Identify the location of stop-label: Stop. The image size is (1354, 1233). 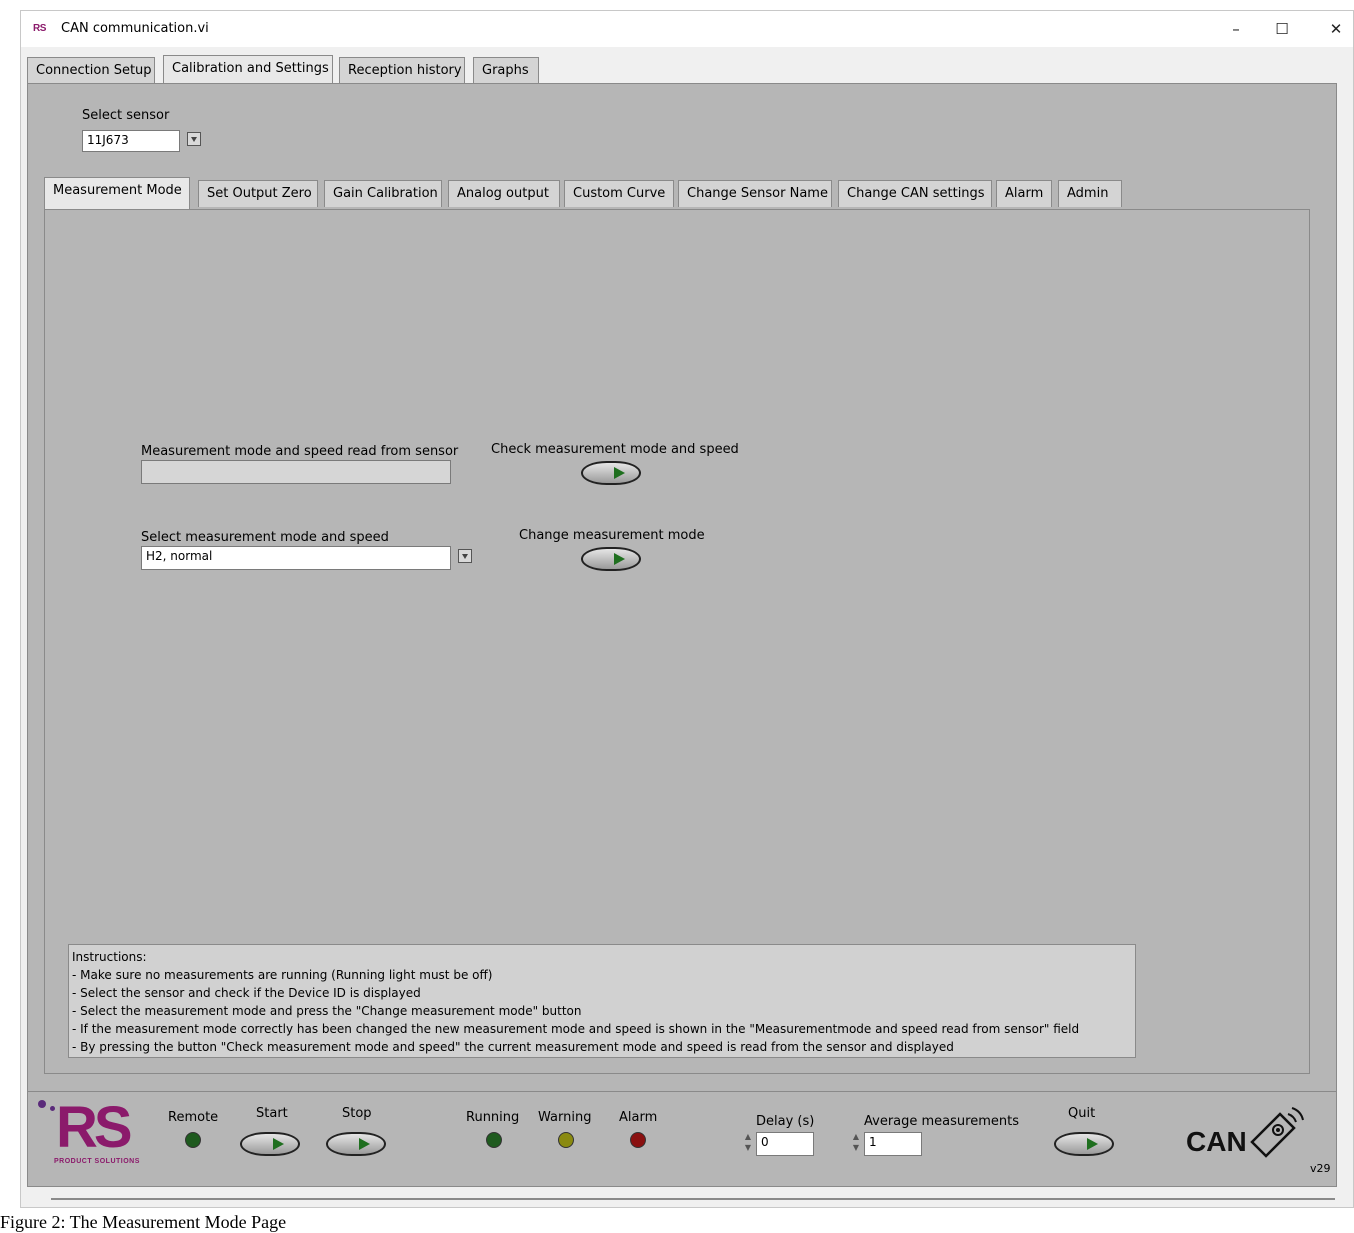
(357, 1113).